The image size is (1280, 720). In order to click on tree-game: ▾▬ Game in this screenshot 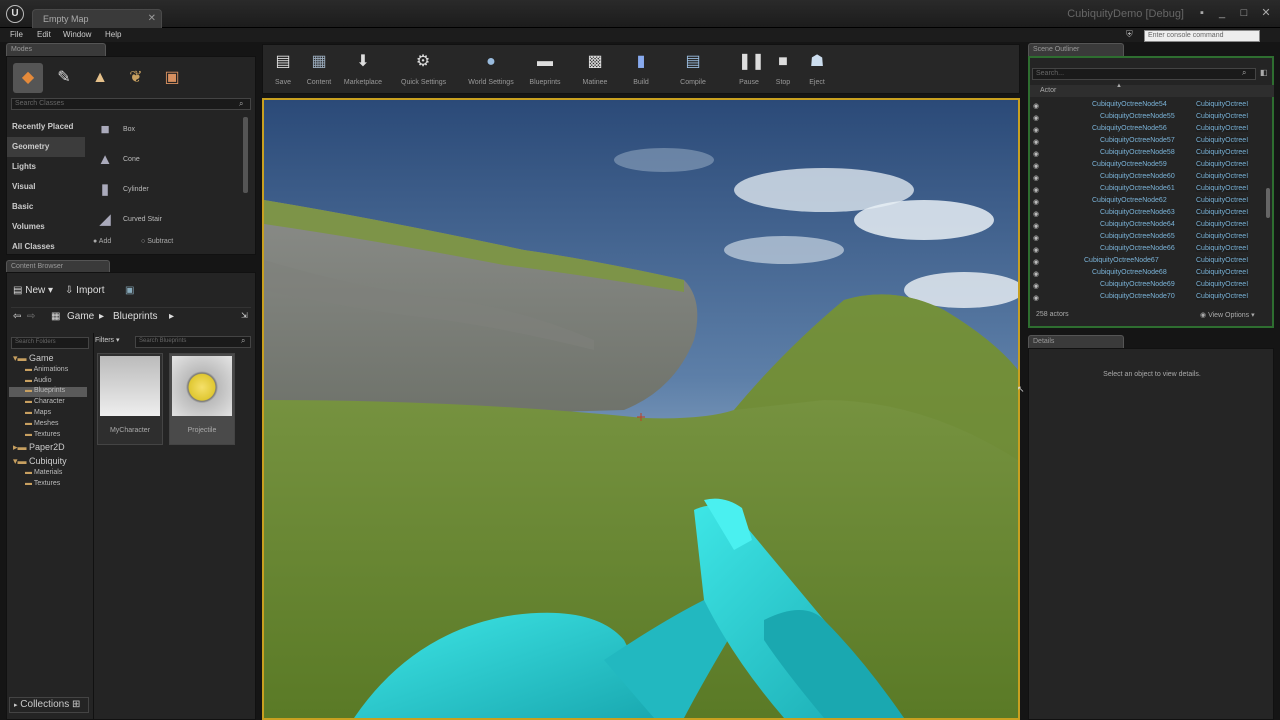, I will do `click(33, 358)`.